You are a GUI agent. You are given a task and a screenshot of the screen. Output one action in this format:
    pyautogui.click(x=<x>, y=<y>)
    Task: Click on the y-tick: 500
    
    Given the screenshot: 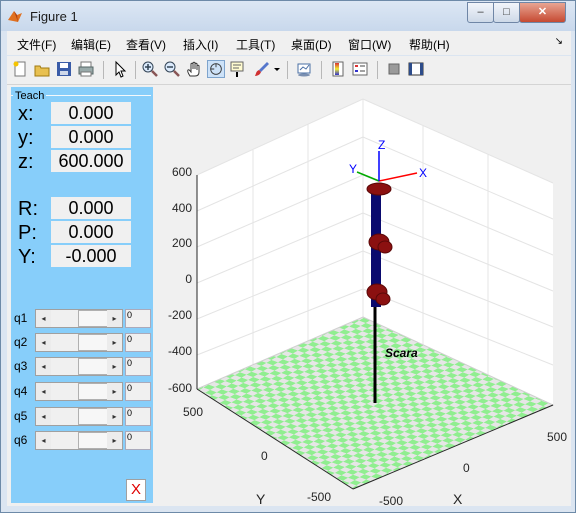 What is the action you would take?
    pyautogui.click(x=193, y=412)
    